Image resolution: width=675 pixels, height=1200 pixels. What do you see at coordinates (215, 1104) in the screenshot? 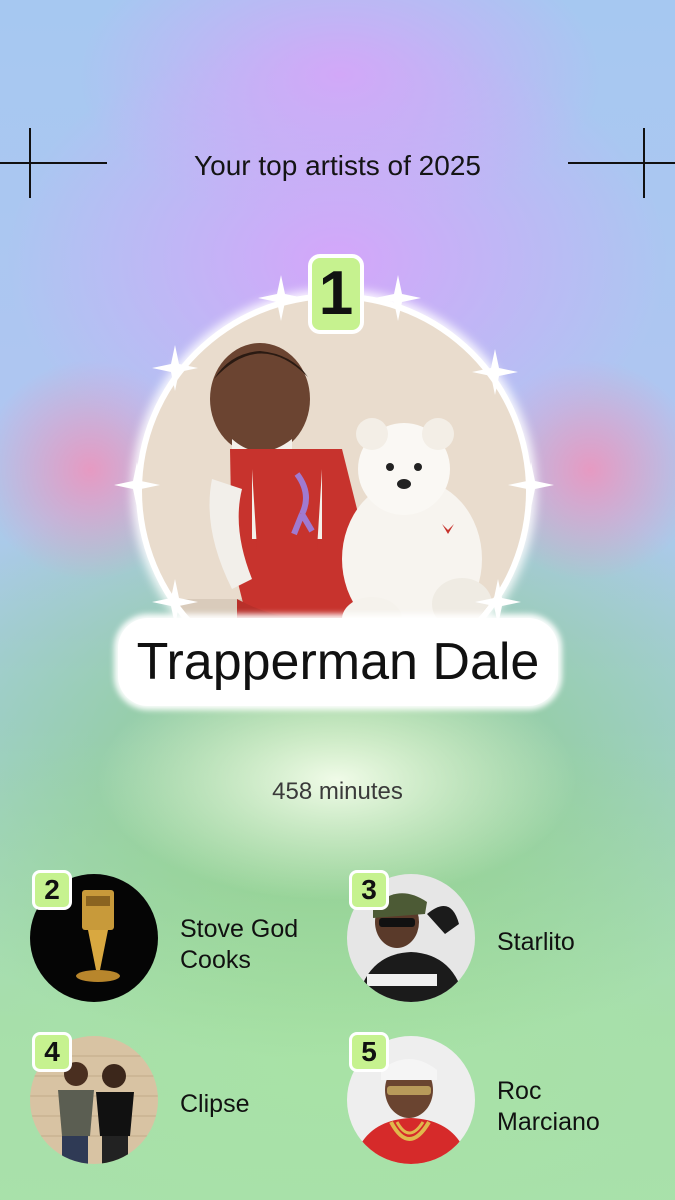
I see `artist-name-4: Clipse` at bounding box center [215, 1104].